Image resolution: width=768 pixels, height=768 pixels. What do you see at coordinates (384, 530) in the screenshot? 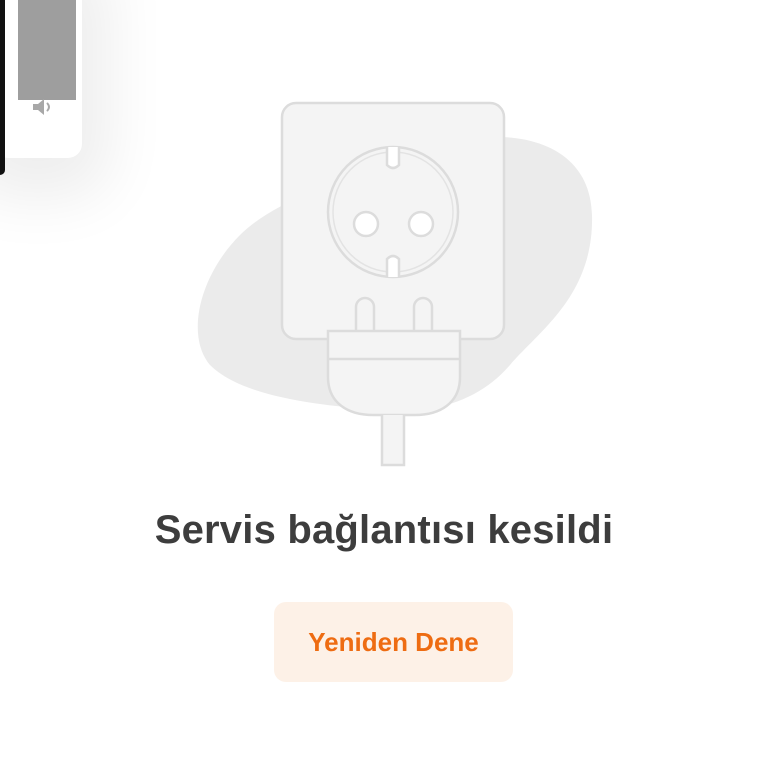
I see `error-title: Servis bağlantısı kesildi` at bounding box center [384, 530].